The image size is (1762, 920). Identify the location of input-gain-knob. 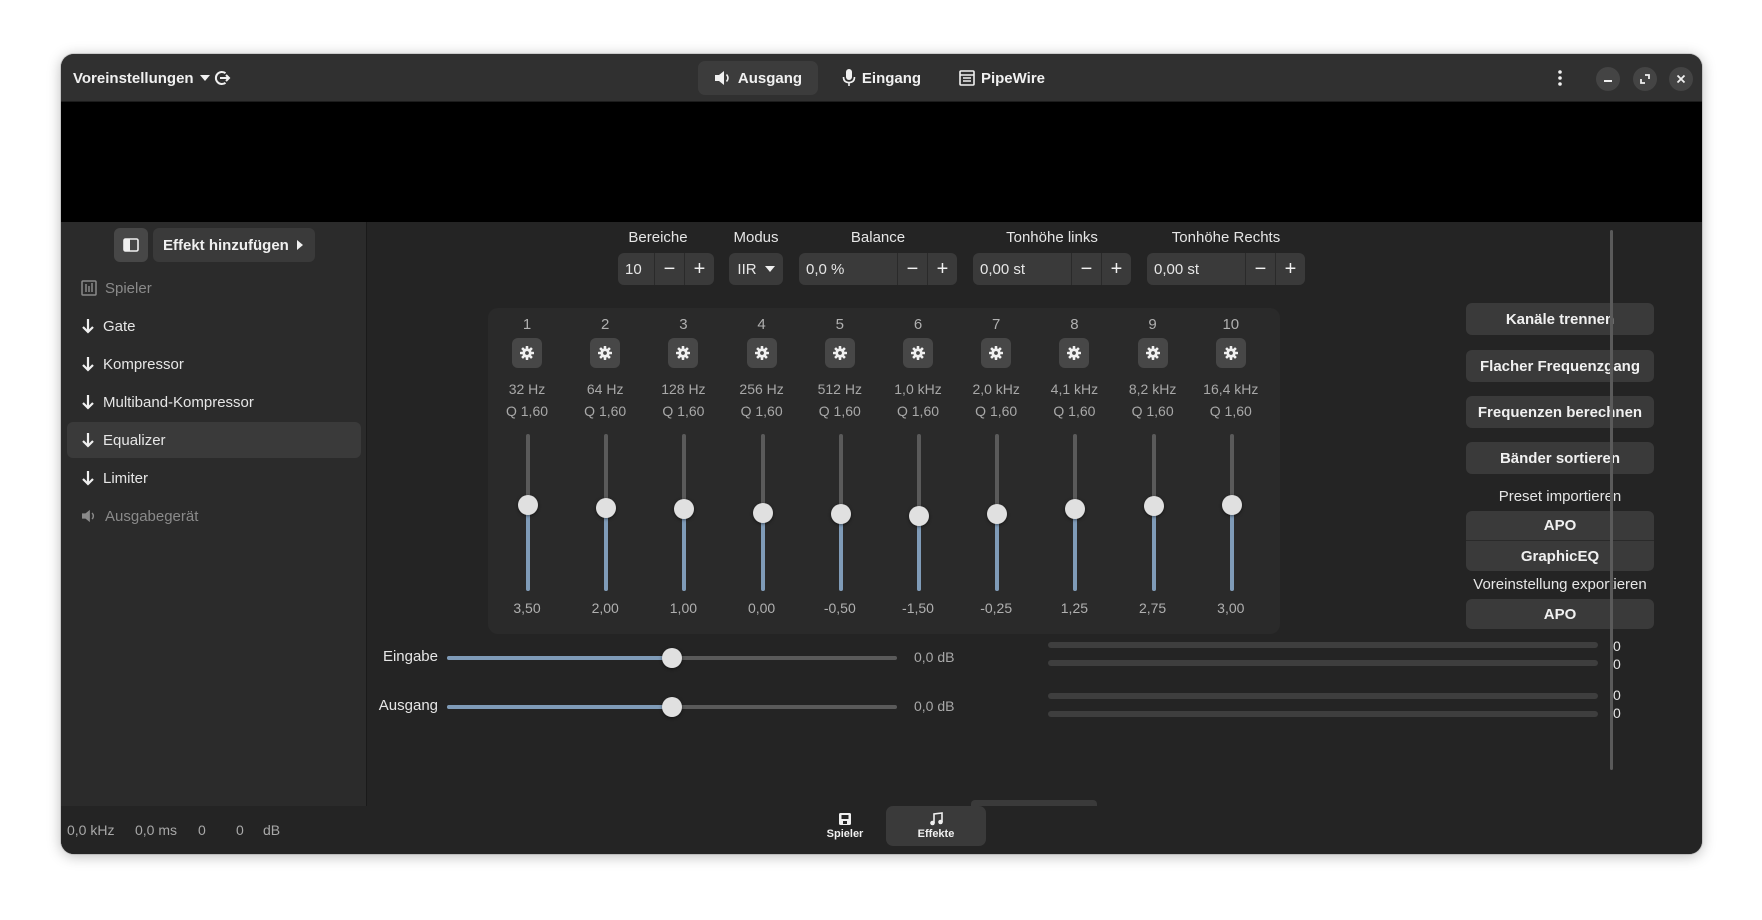
(672, 658).